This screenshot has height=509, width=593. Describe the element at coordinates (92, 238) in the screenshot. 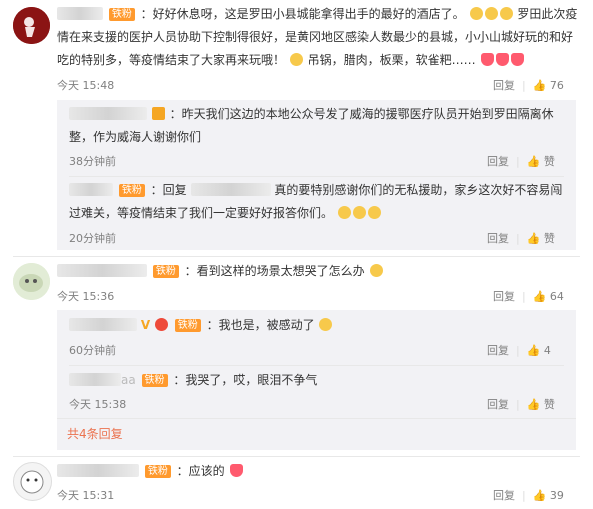

I see `timestamp: 20分钟前` at that location.